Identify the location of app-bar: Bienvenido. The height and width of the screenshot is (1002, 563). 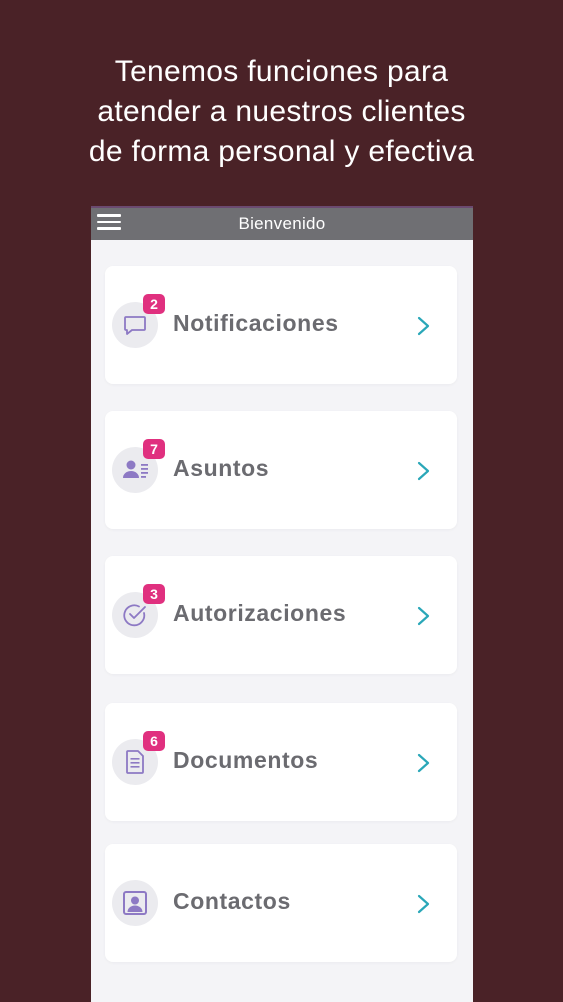
(282, 224).